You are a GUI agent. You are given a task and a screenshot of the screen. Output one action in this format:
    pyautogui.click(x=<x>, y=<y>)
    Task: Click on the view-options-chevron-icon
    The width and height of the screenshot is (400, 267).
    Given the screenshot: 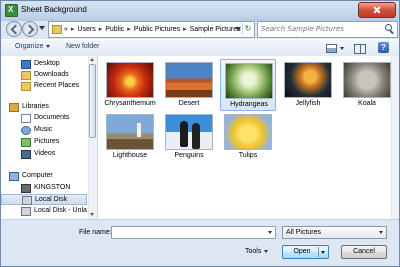 What is the action you would take?
    pyautogui.click(x=342, y=48)
    